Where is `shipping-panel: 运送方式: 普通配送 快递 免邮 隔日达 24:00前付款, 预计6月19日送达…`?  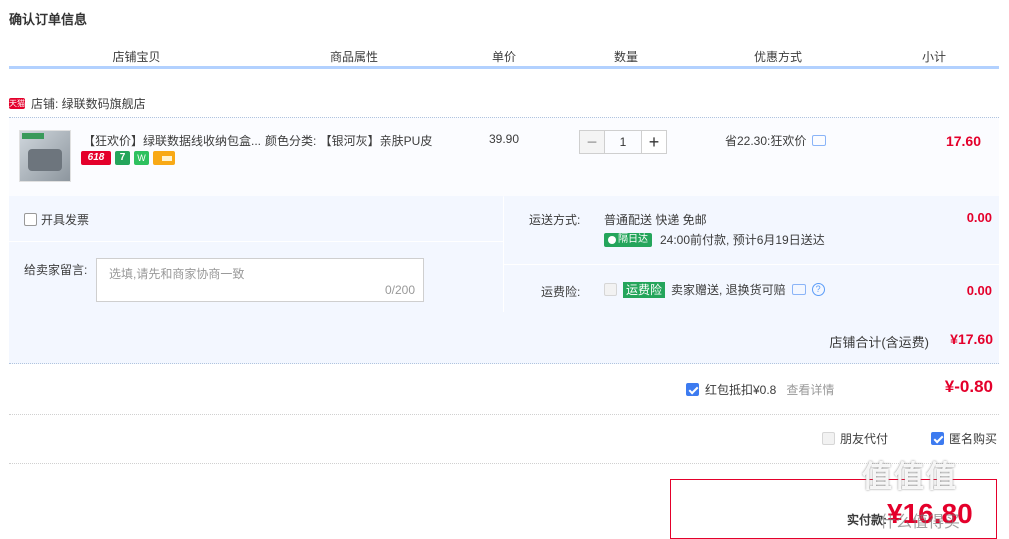
shipping-panel: 运送方式: 普通配送 快递 免邮 隔日达 24:00前付款, 预计6月19日送达… is located at coordinates (751, 254).